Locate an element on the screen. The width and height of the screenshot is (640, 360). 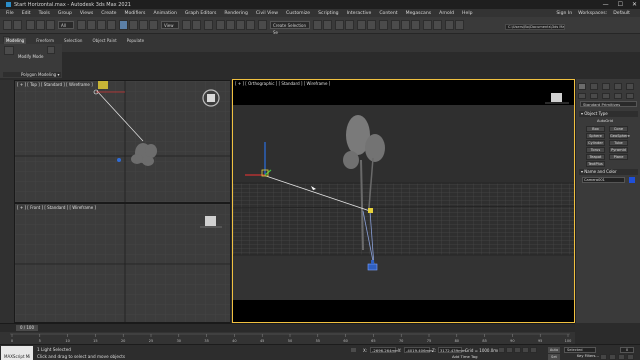
menu-file: File is located at coordinates (10, 13).